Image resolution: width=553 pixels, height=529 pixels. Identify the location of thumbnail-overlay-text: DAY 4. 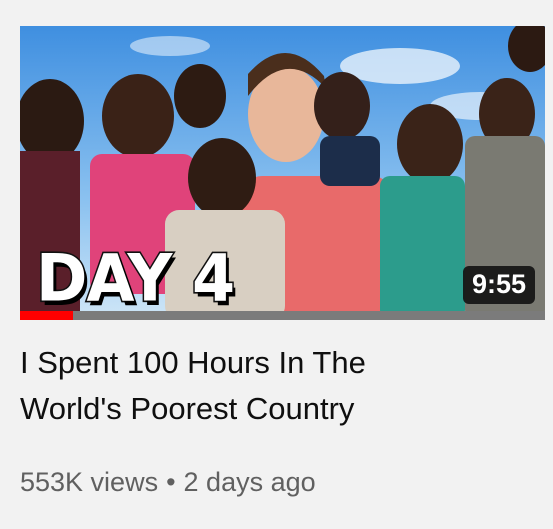
(135, 278).